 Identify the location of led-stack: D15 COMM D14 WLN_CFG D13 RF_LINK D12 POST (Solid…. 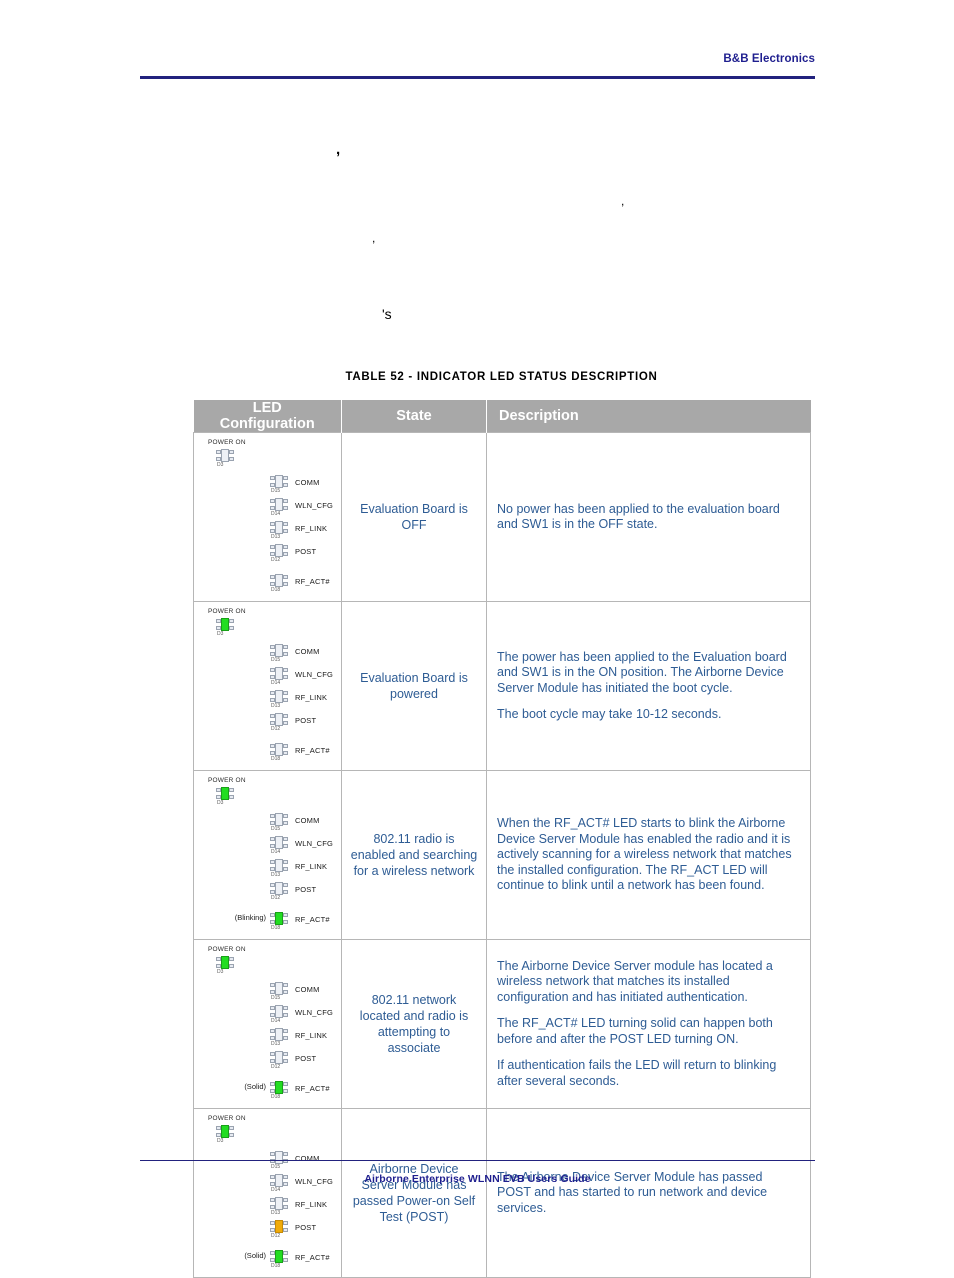
(268, 1039).